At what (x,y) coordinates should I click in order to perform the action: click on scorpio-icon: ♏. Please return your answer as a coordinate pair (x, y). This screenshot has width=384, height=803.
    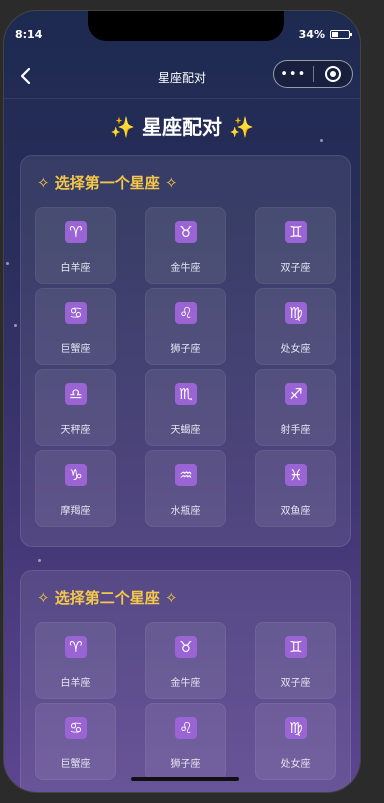
    Looking at the image, I should click on (186, 394).